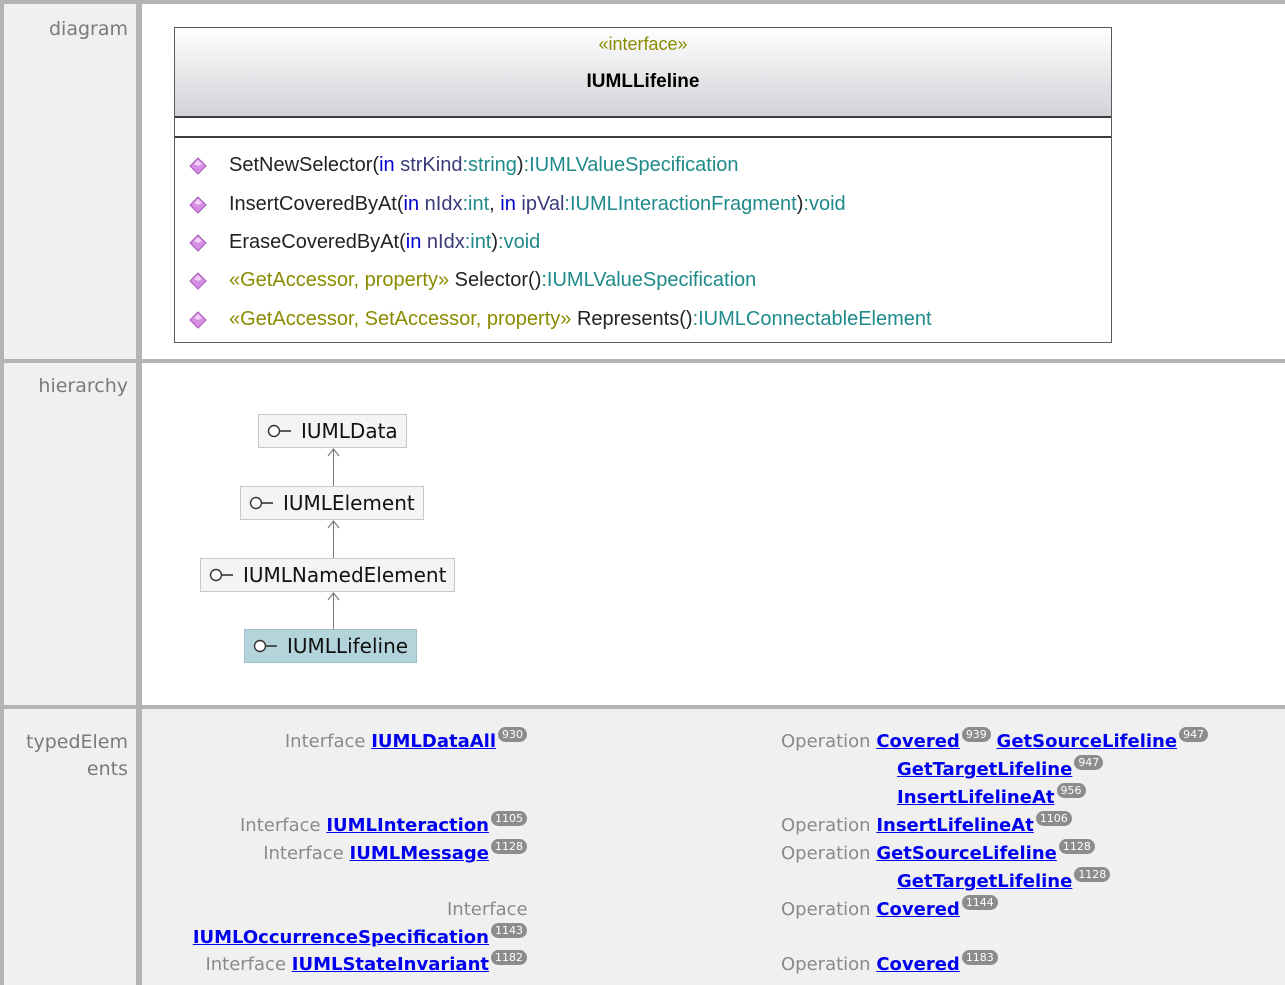 This screenshot has width=1285, height=985. What do you see at coordinates (520, 165) in the screenshot?
I see `op-close-paren: )` at bounding box center [520, 165].